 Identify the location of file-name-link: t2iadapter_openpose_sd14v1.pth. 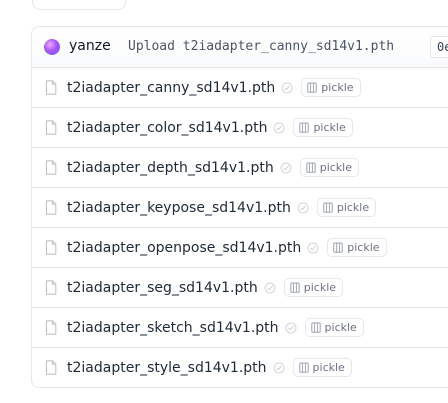
(184, 248).